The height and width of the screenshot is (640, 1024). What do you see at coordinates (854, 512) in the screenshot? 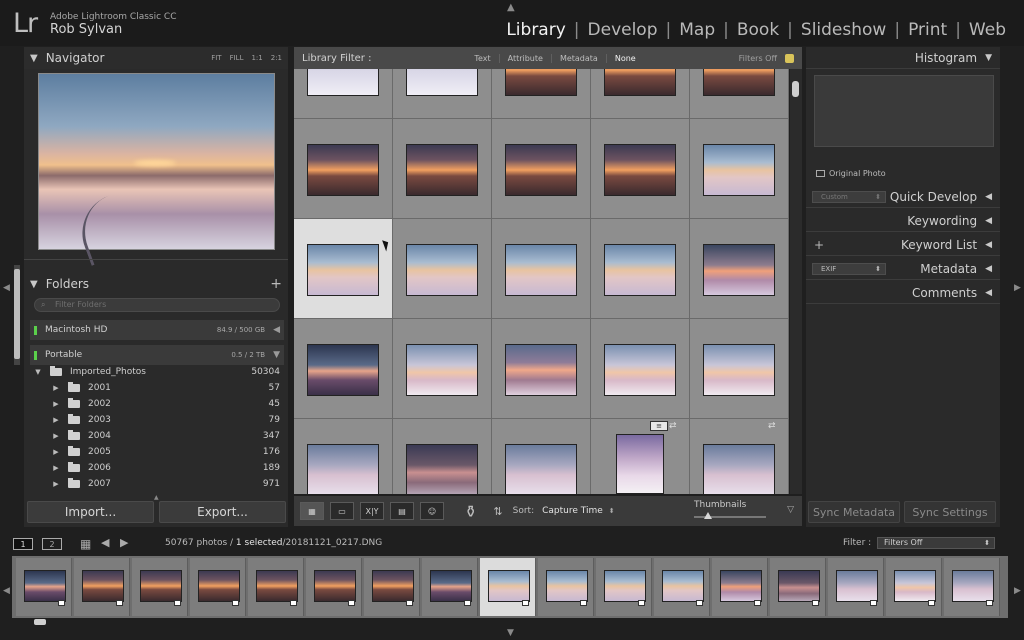
I see `sync-metadata-button: Sync Metadata` at bounding box center [854, 512].